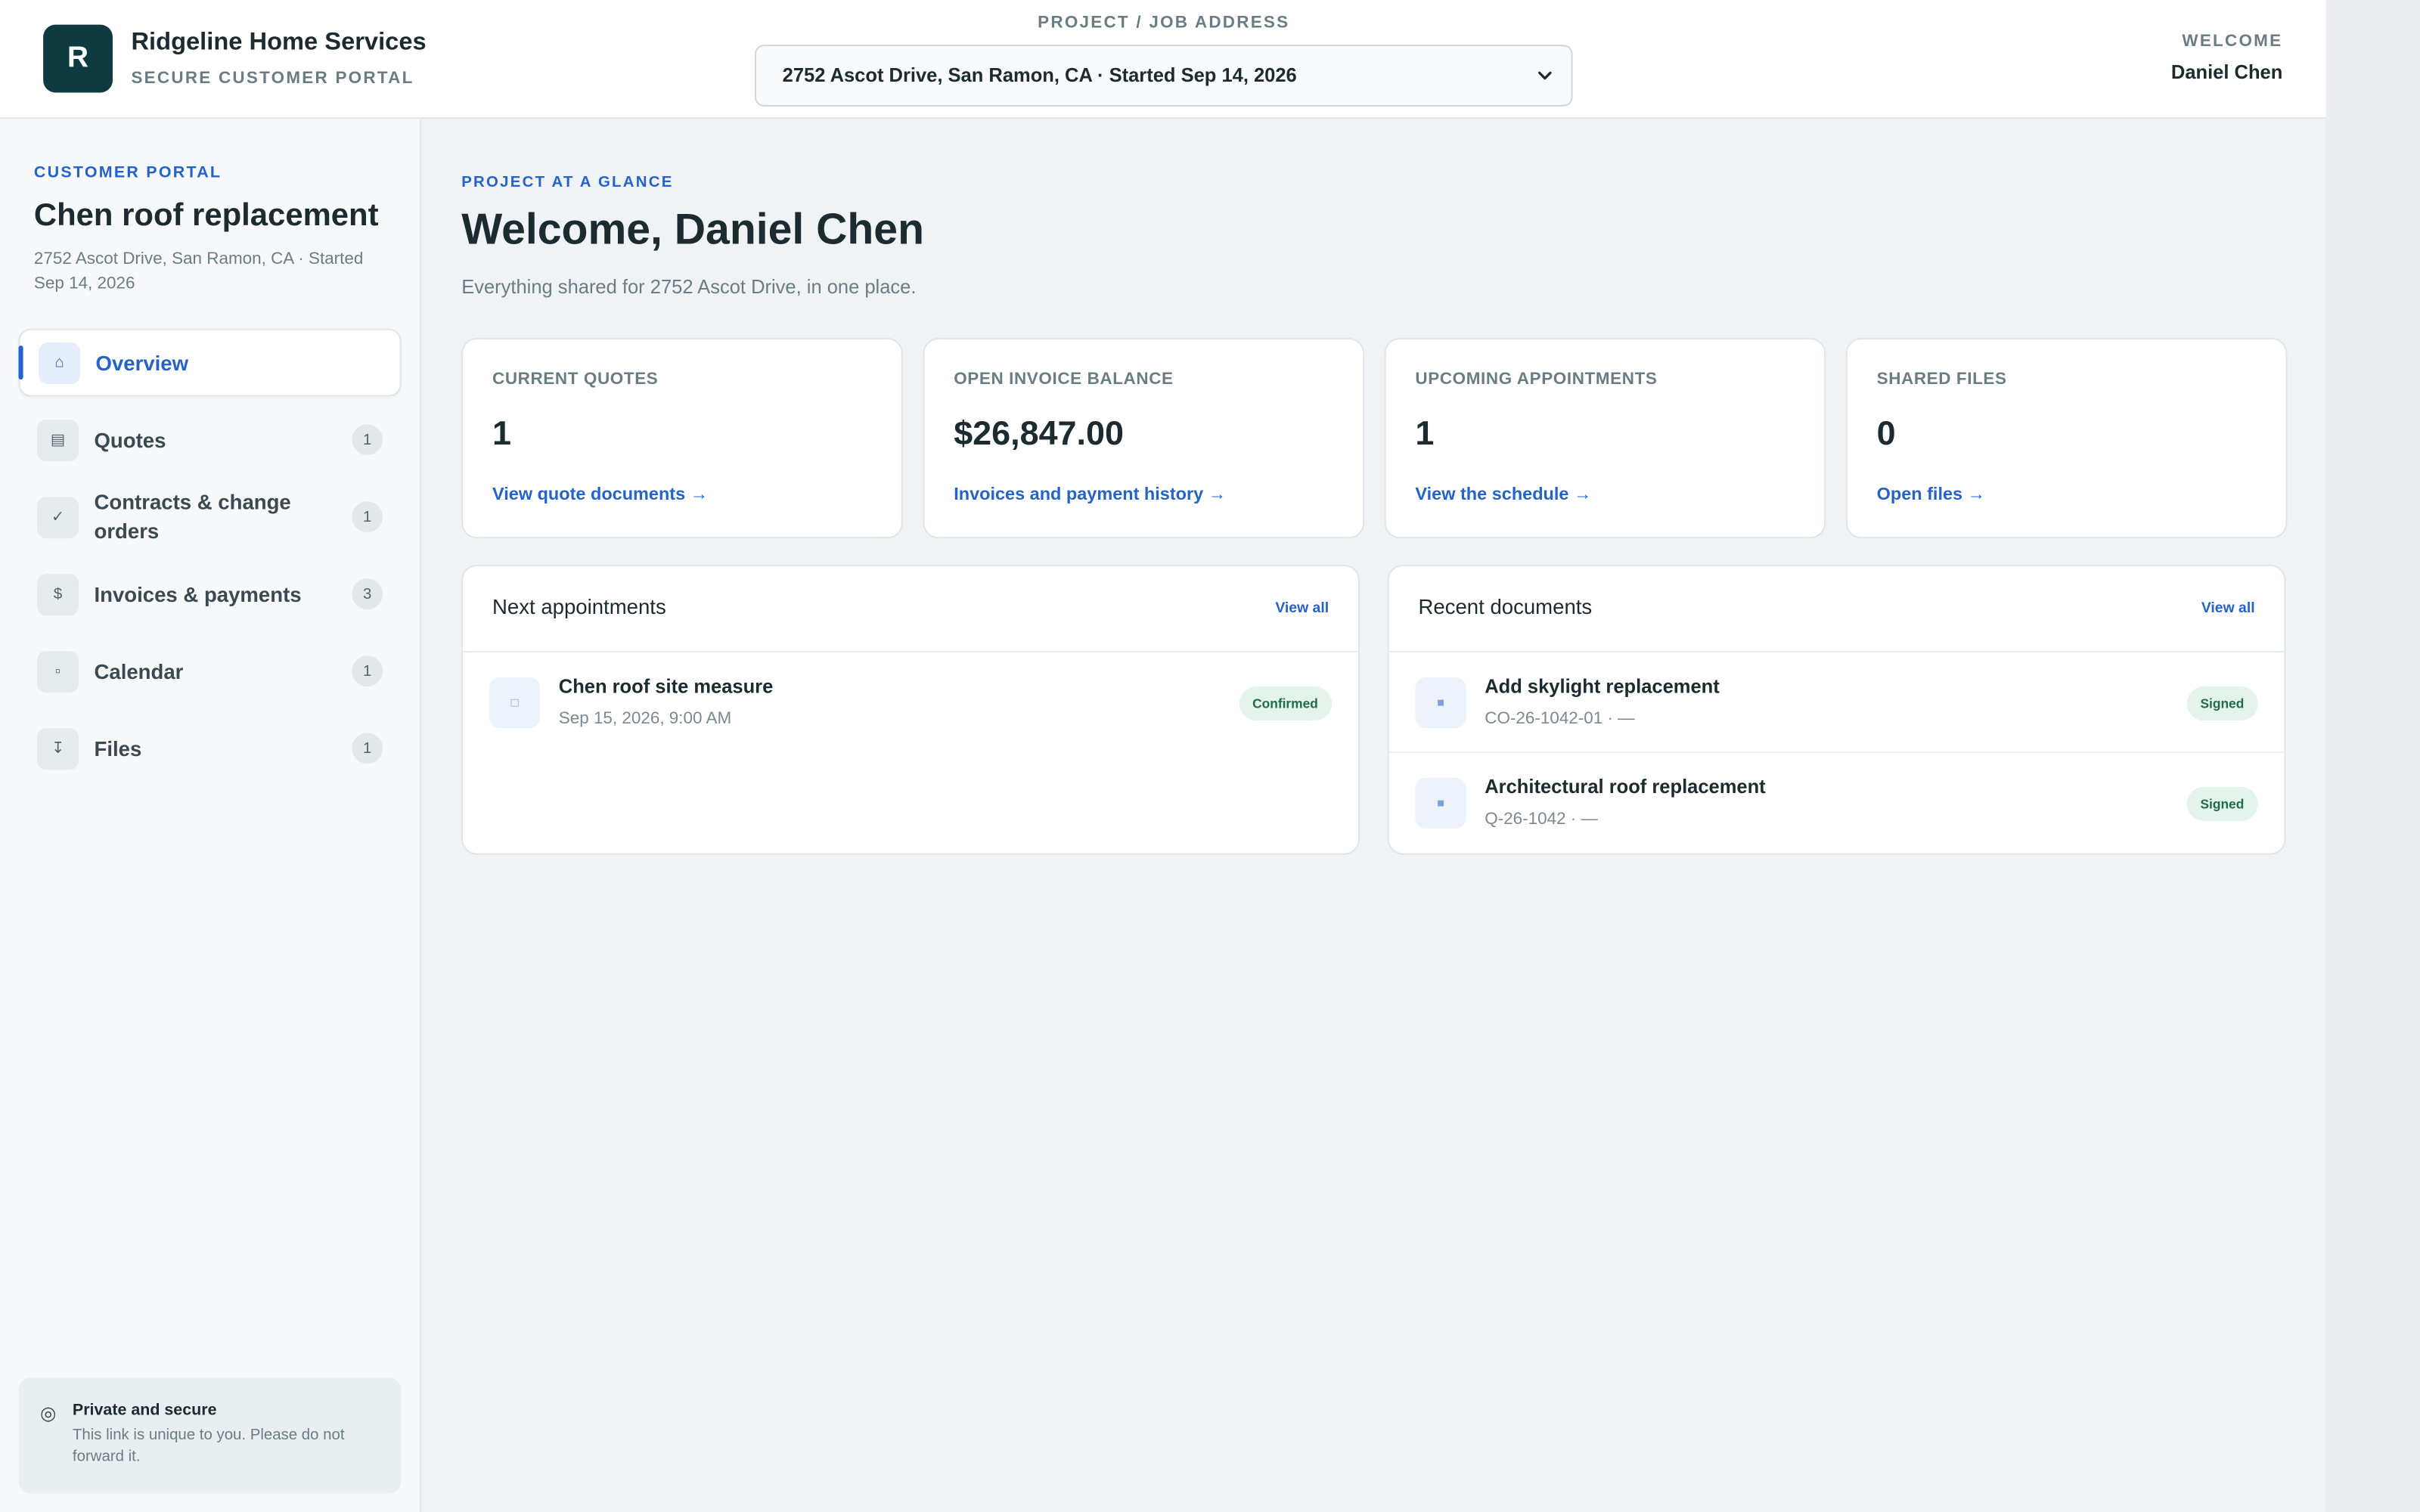  I want to click on welcome-label: WELCOME, so click(2232, 42).